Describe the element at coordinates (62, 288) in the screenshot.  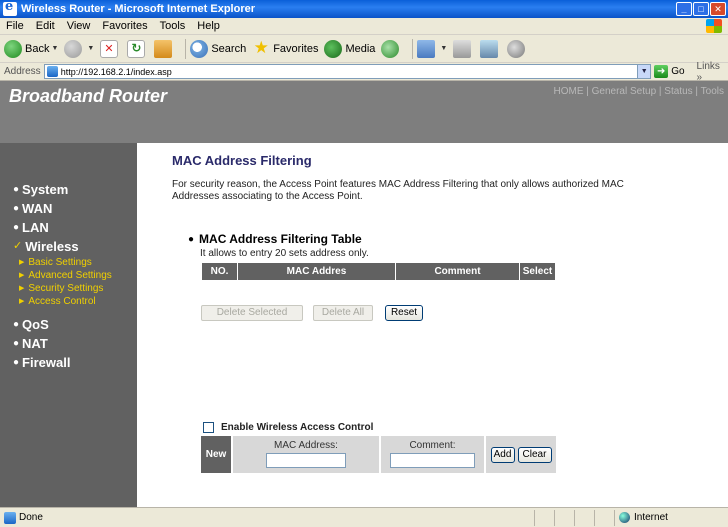
I see `subitem-security-settings: ▶ Security Settings` at that location.